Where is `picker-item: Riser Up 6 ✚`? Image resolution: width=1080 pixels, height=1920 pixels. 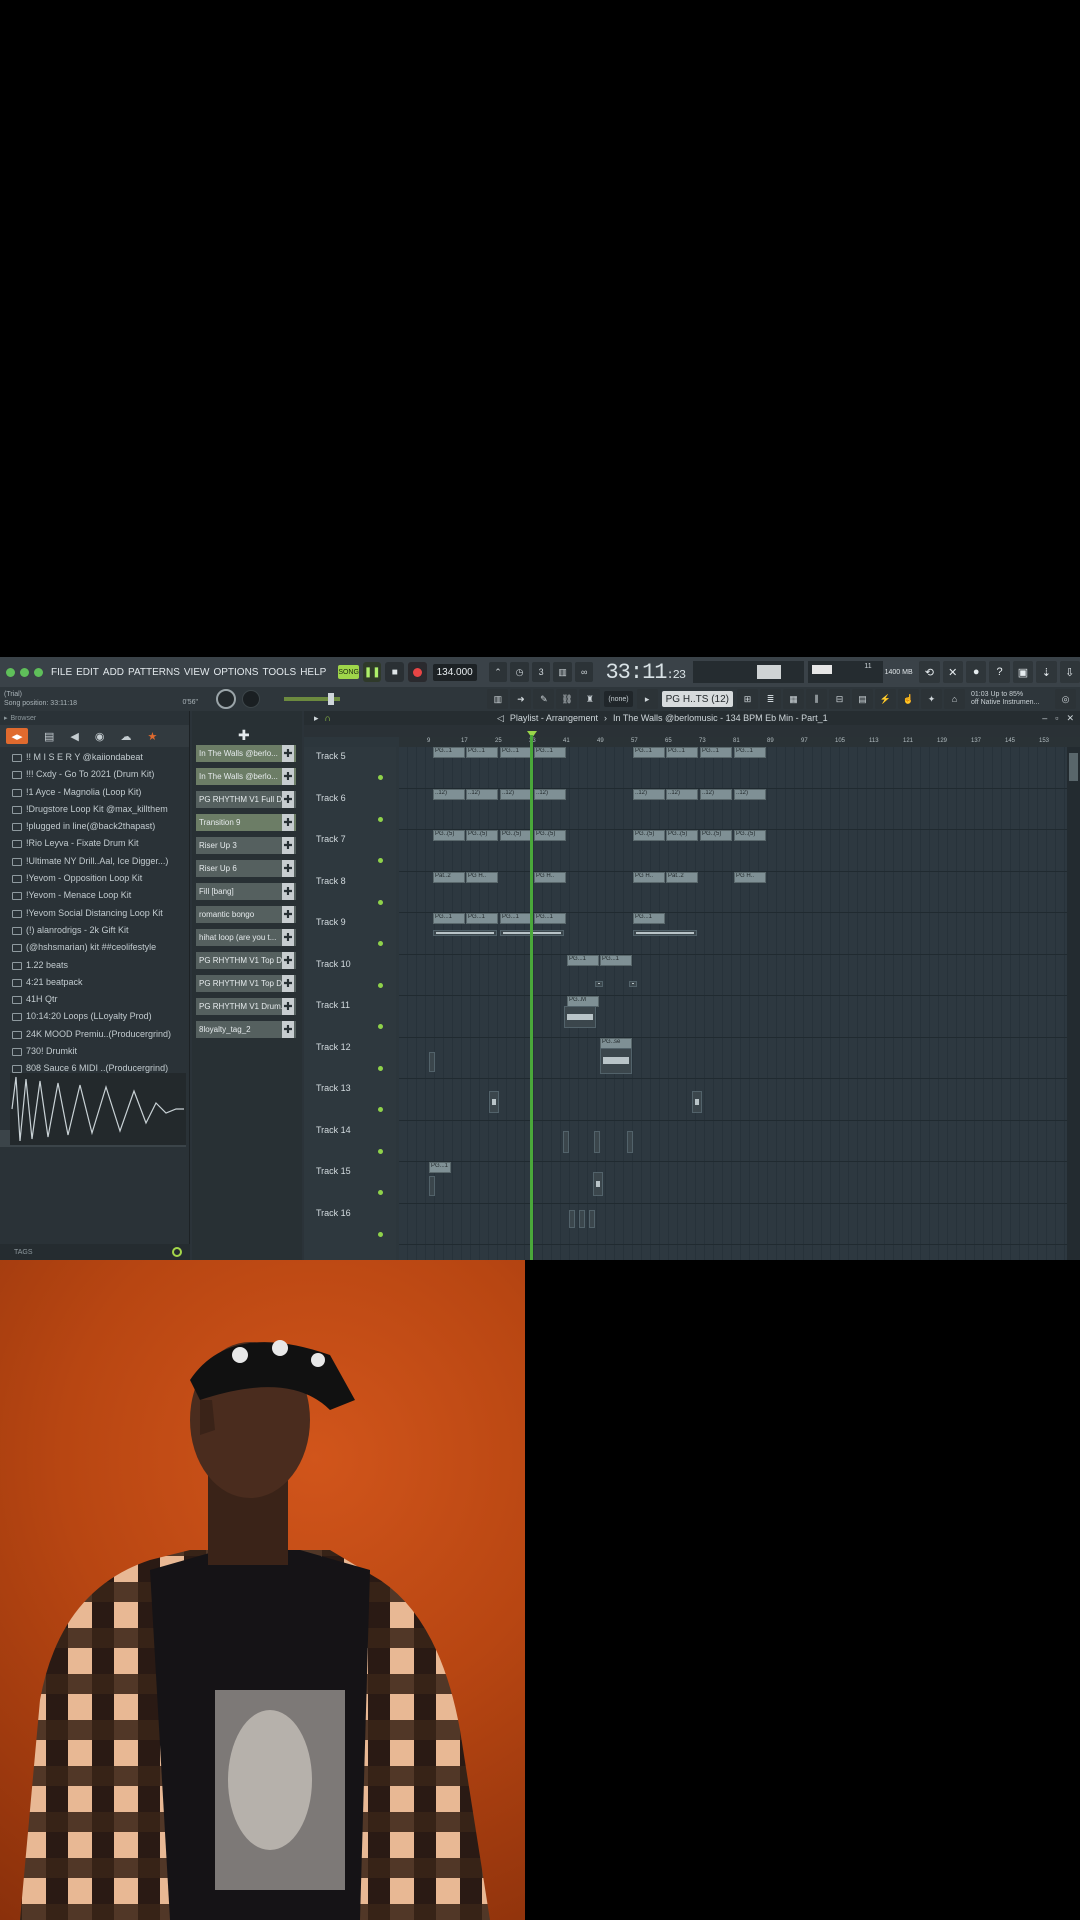
picker-item: Riser Up 6 ✚ is located at coordinates (246, 868).